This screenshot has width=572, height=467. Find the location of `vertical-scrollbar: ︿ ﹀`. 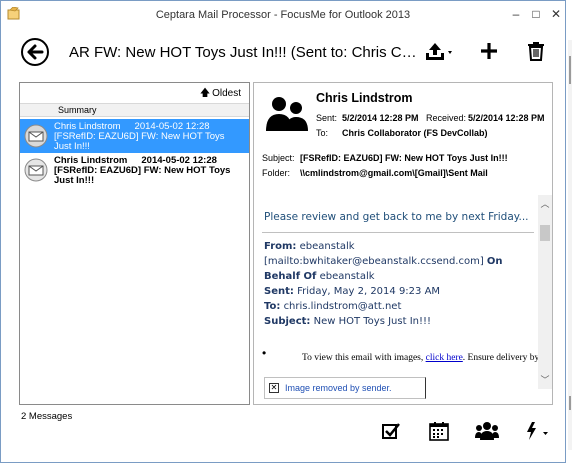

vertical-scrollbar: ︿ ﹀ is located at coordinates (545, 292).